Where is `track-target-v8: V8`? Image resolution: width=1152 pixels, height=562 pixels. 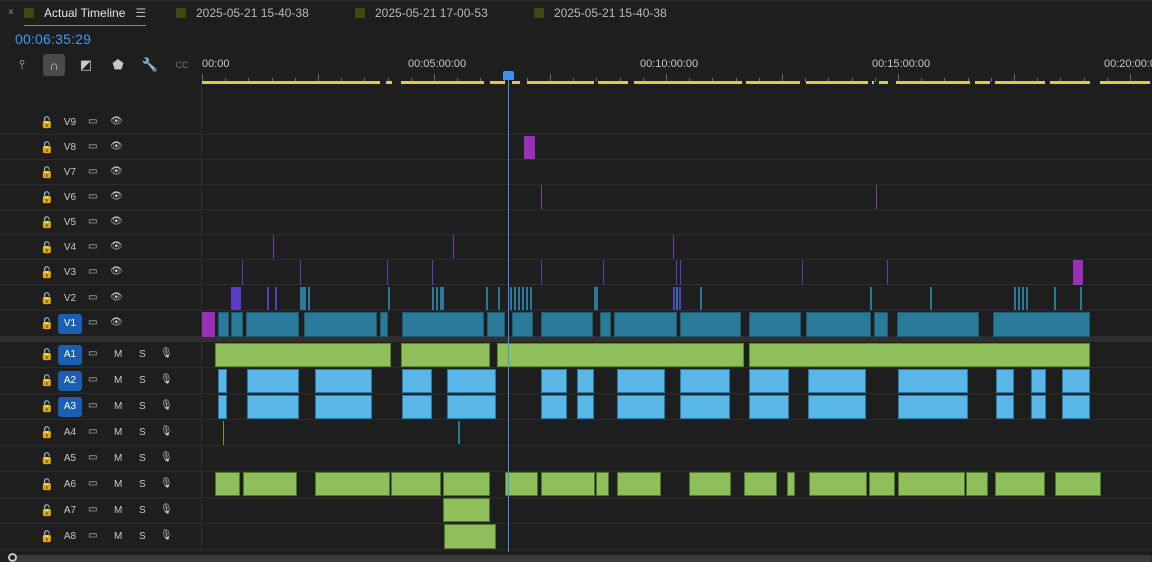
track-target-v8: V8 is located at coordinates (70, 148).